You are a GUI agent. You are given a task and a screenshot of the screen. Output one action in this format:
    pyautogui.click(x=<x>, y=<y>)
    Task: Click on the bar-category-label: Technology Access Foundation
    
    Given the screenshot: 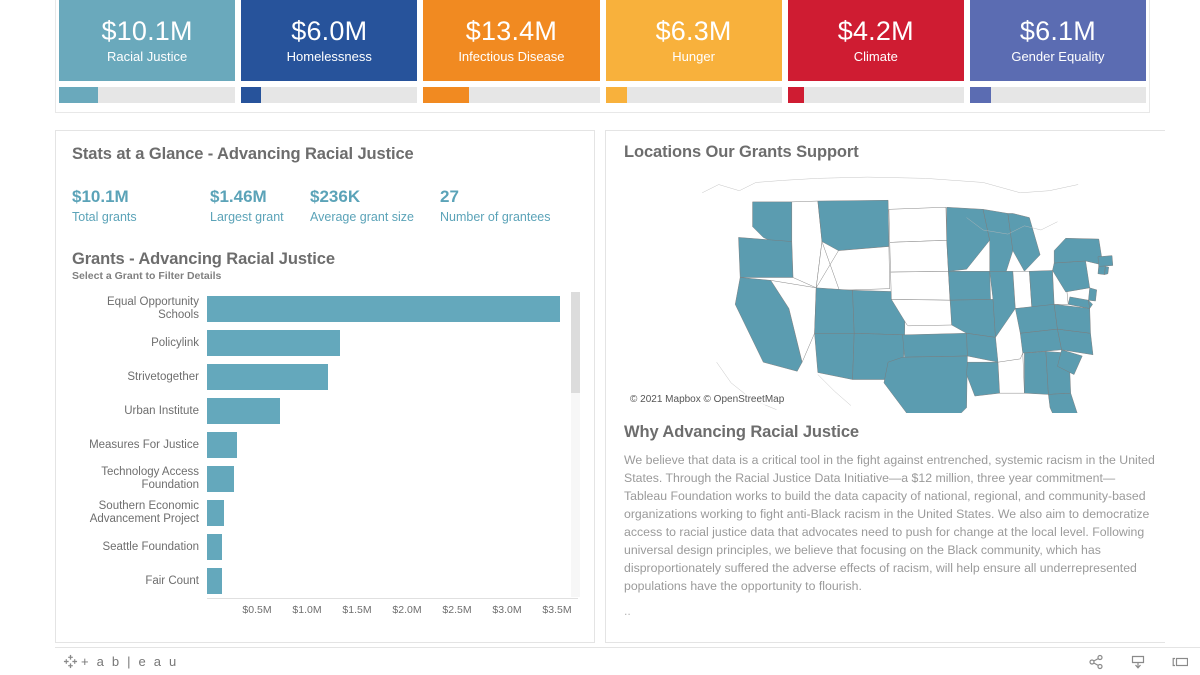 What is the action you would take?
    pyautogui.click(x=150, y=479)
    